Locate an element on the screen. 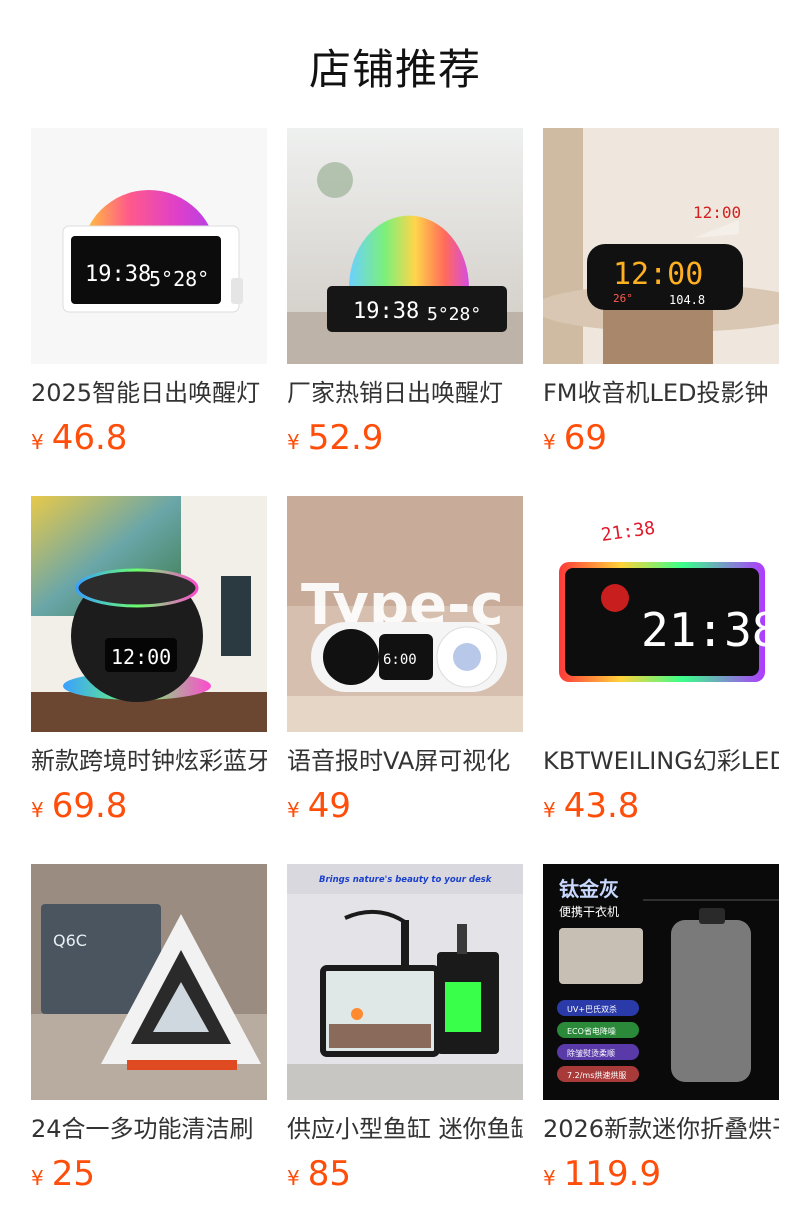  price-value: 43.8 is located at coordinates (601, 806).